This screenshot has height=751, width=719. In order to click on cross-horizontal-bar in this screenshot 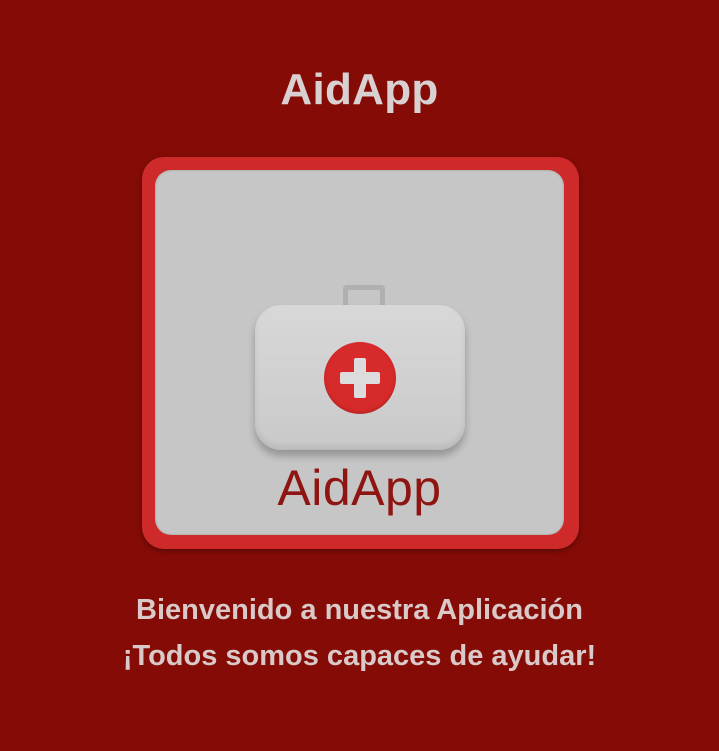, I will do `click(360, 378)`.